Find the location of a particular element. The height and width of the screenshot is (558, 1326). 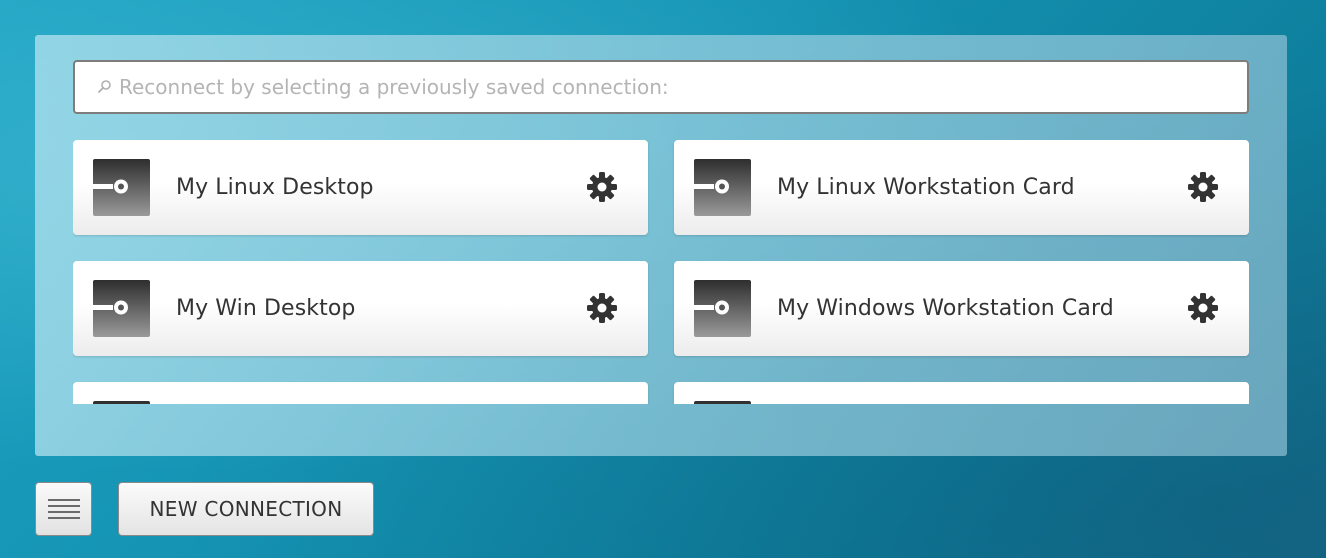

connection-name: My Linux Workstation Card is located at coordinates (926, 187).